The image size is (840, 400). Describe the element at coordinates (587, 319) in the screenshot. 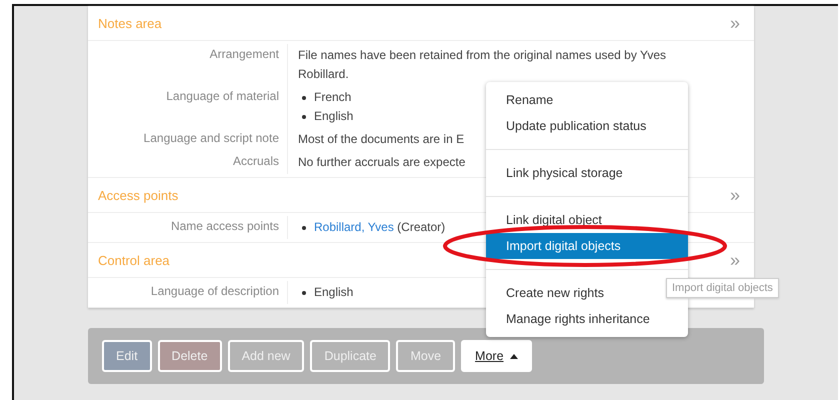

I see `menu-item: Manage rights inheritance` at that location.